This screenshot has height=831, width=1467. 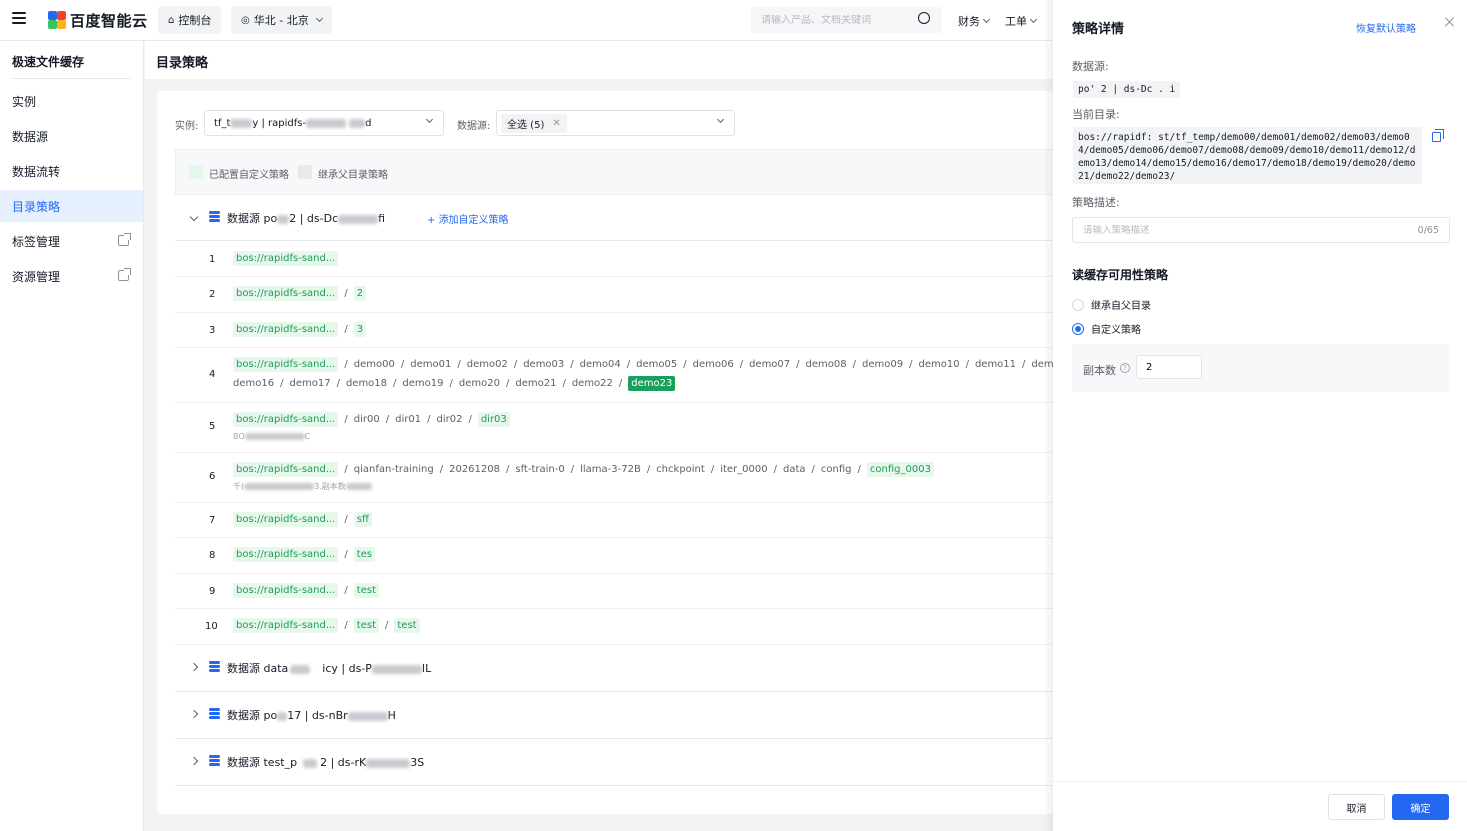 What do you see at coordinates (367, 419) in the screenshot?
I see `path-segment: dir00` at bounding box center [367, 419].